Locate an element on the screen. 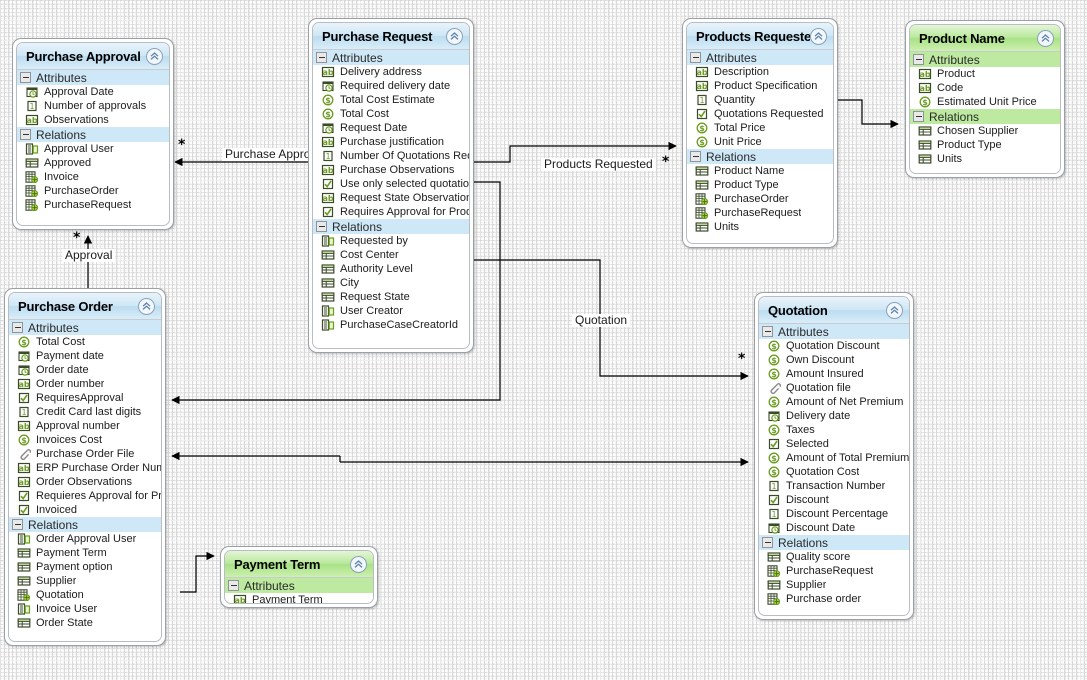  entity-row: ab Description is located at coordinates (760, 72).